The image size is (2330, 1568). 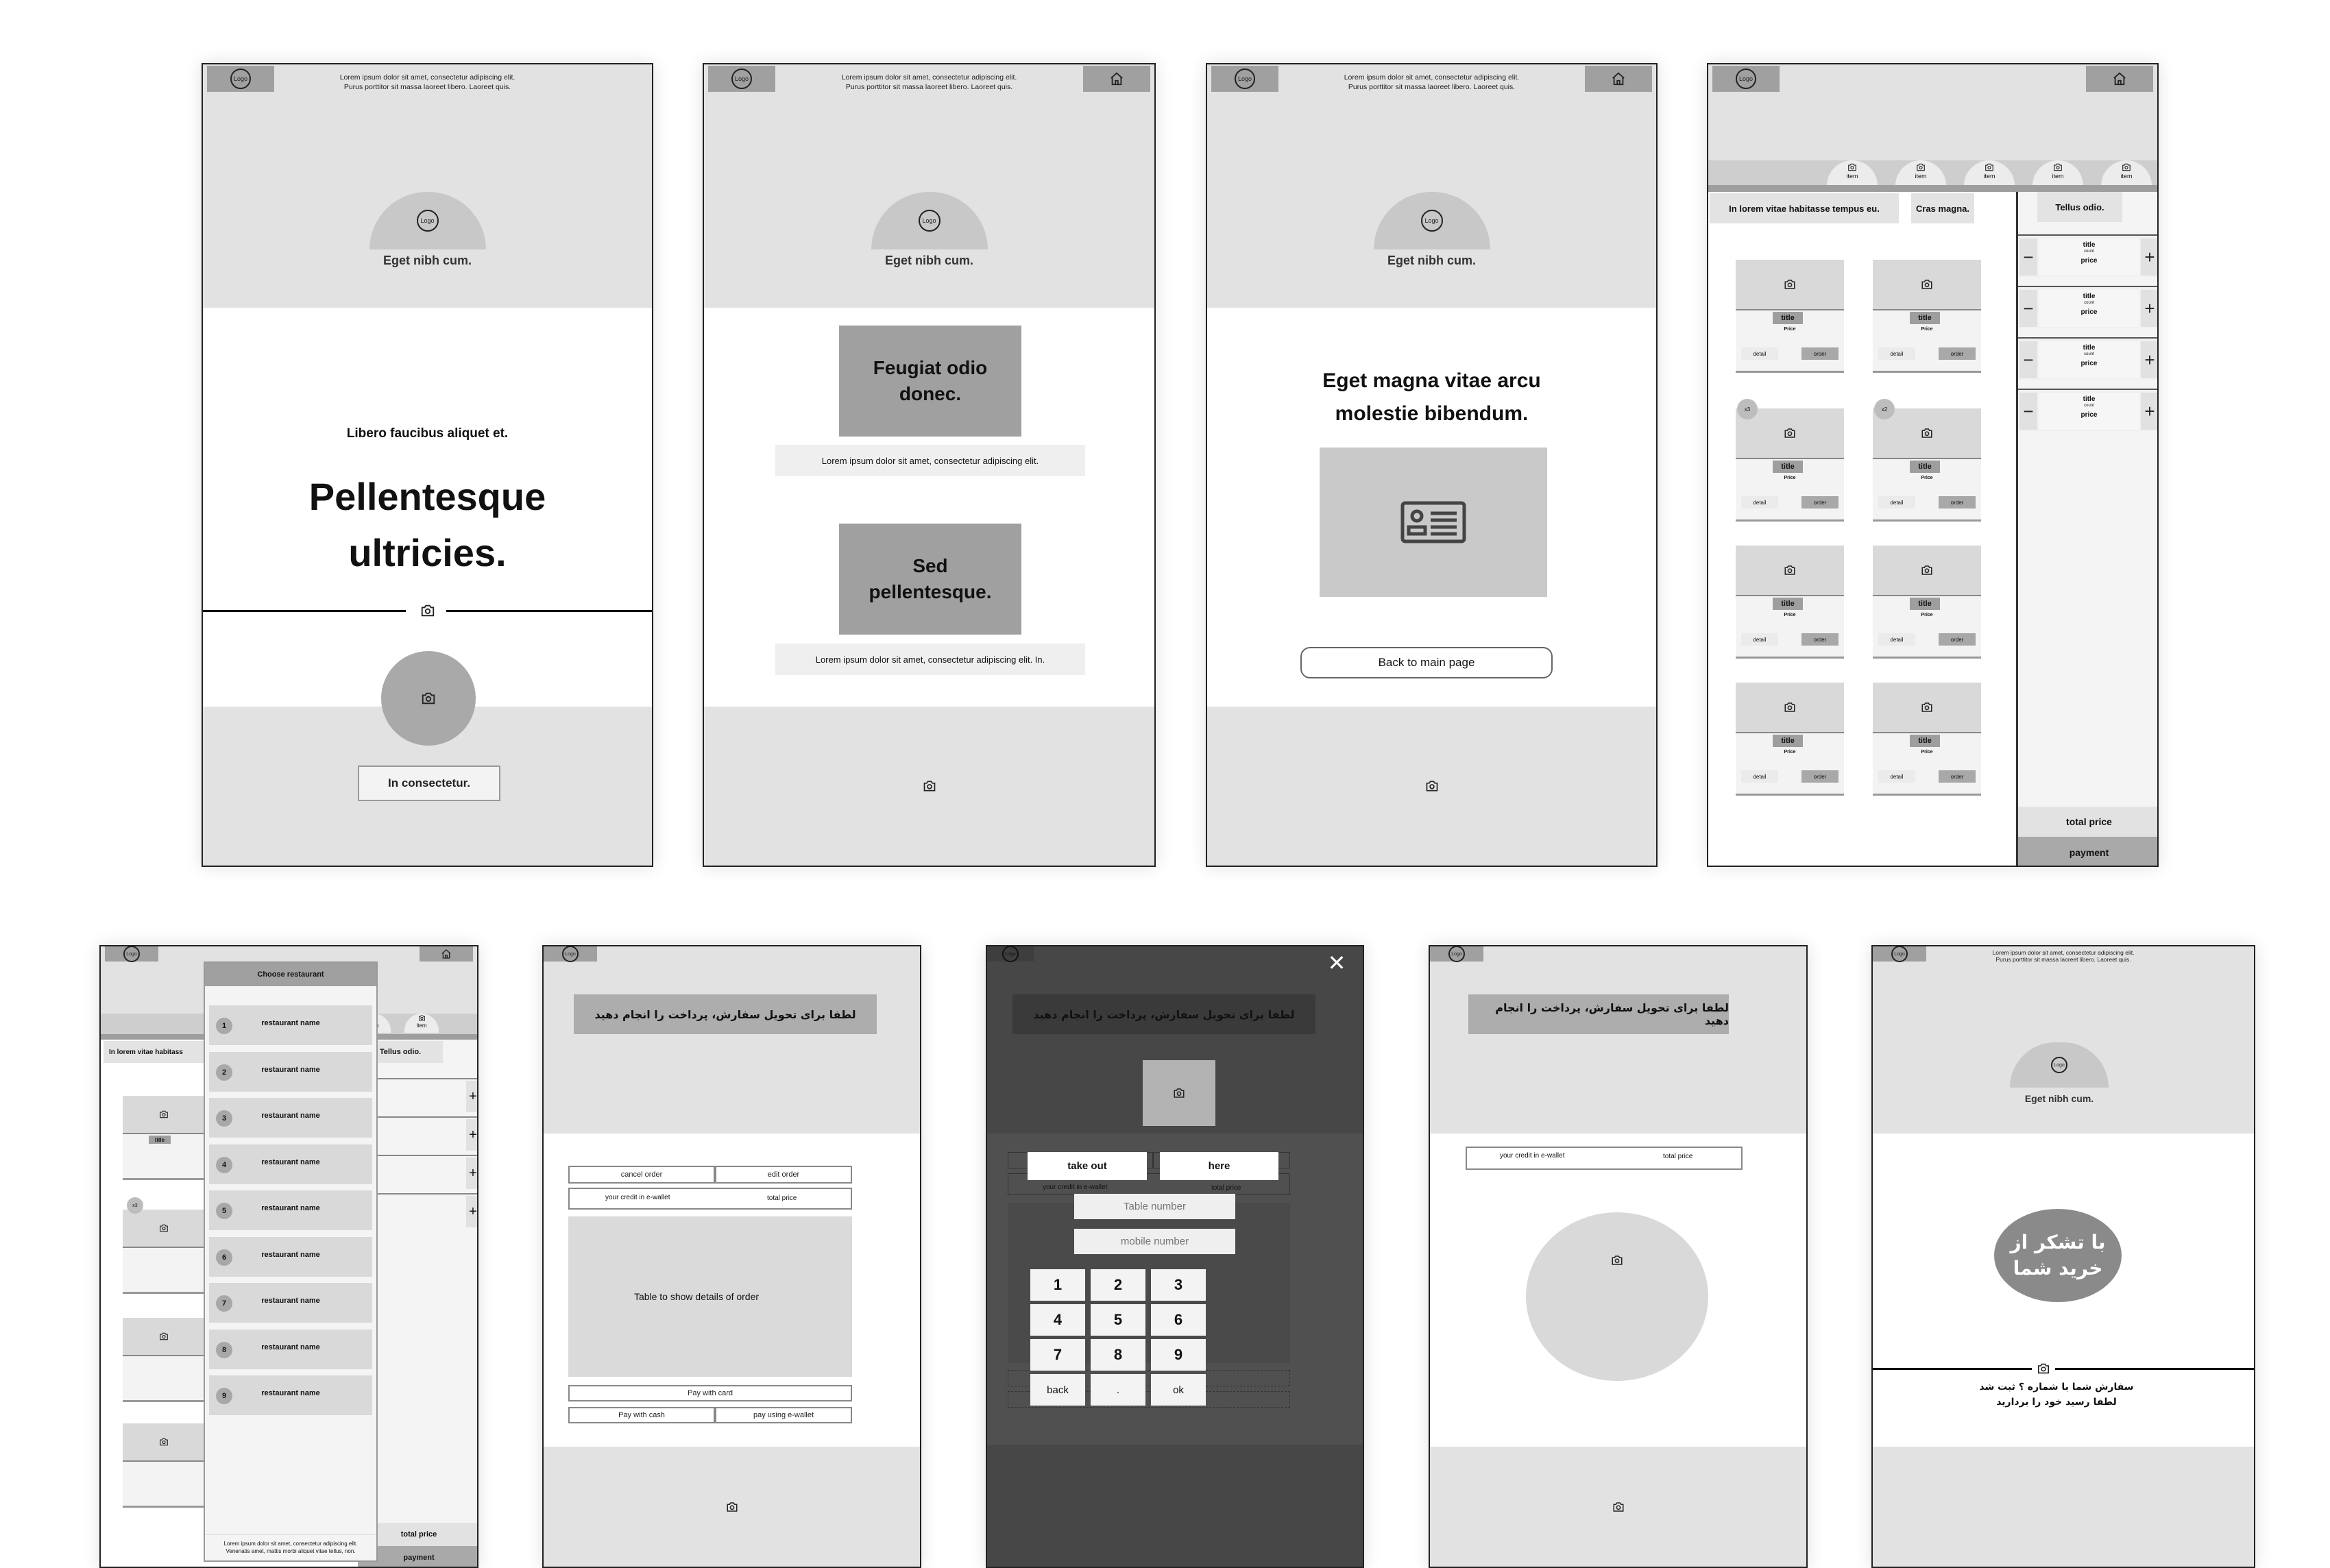 I want to click on cart-title: Tellus odio., so click(x=2079, y=207).